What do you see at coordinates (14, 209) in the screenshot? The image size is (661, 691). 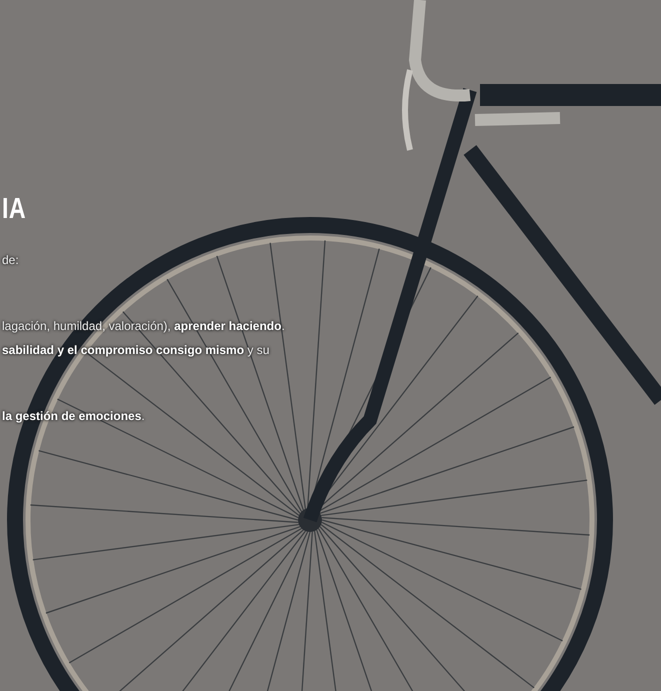 I see `section-heading: IA` at bounding box center [14, 209].